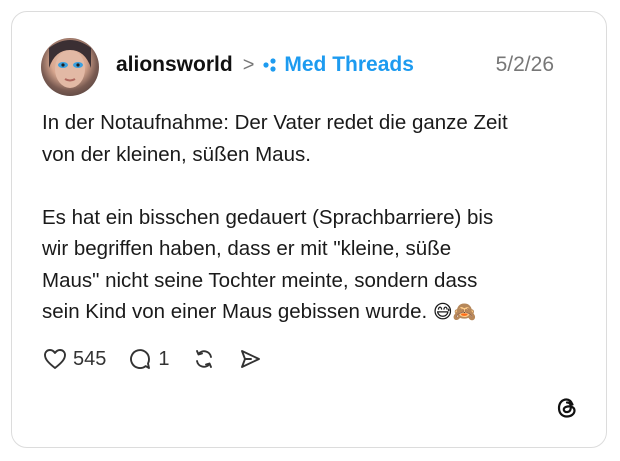 The width and height of the screenshot is (620, 461). What do you see at coordinates (174, 65) in the screenshot?
I see `username: alionsworld` at bounding box center [174, 65].